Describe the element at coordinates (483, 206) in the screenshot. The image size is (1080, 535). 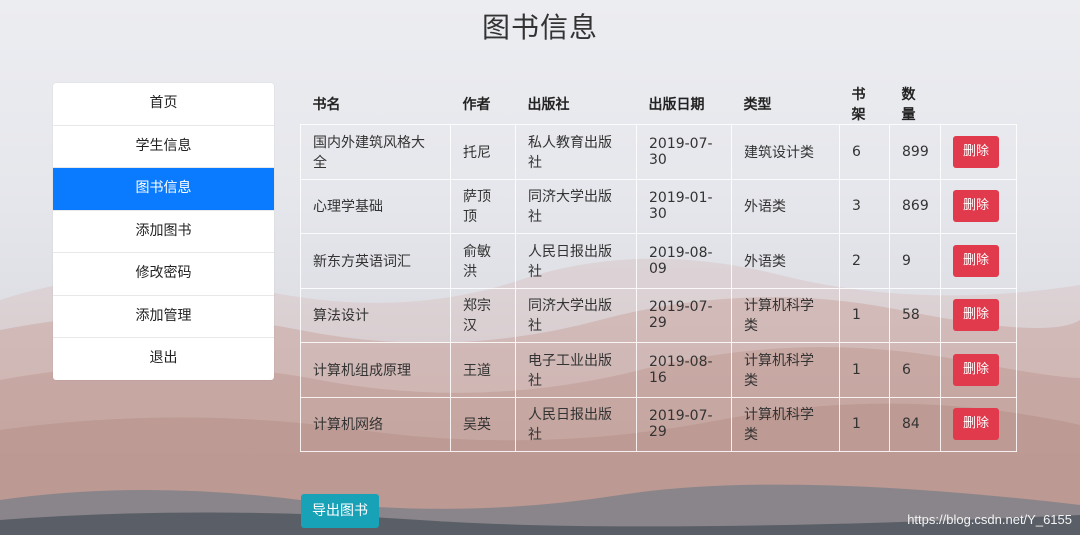
I see `cell-author: 萨顶顶` at that location.